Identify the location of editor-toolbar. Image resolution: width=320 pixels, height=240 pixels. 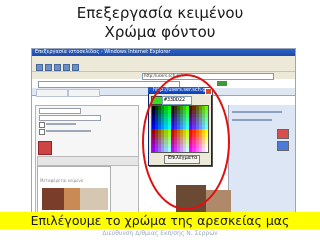
(88, 161).